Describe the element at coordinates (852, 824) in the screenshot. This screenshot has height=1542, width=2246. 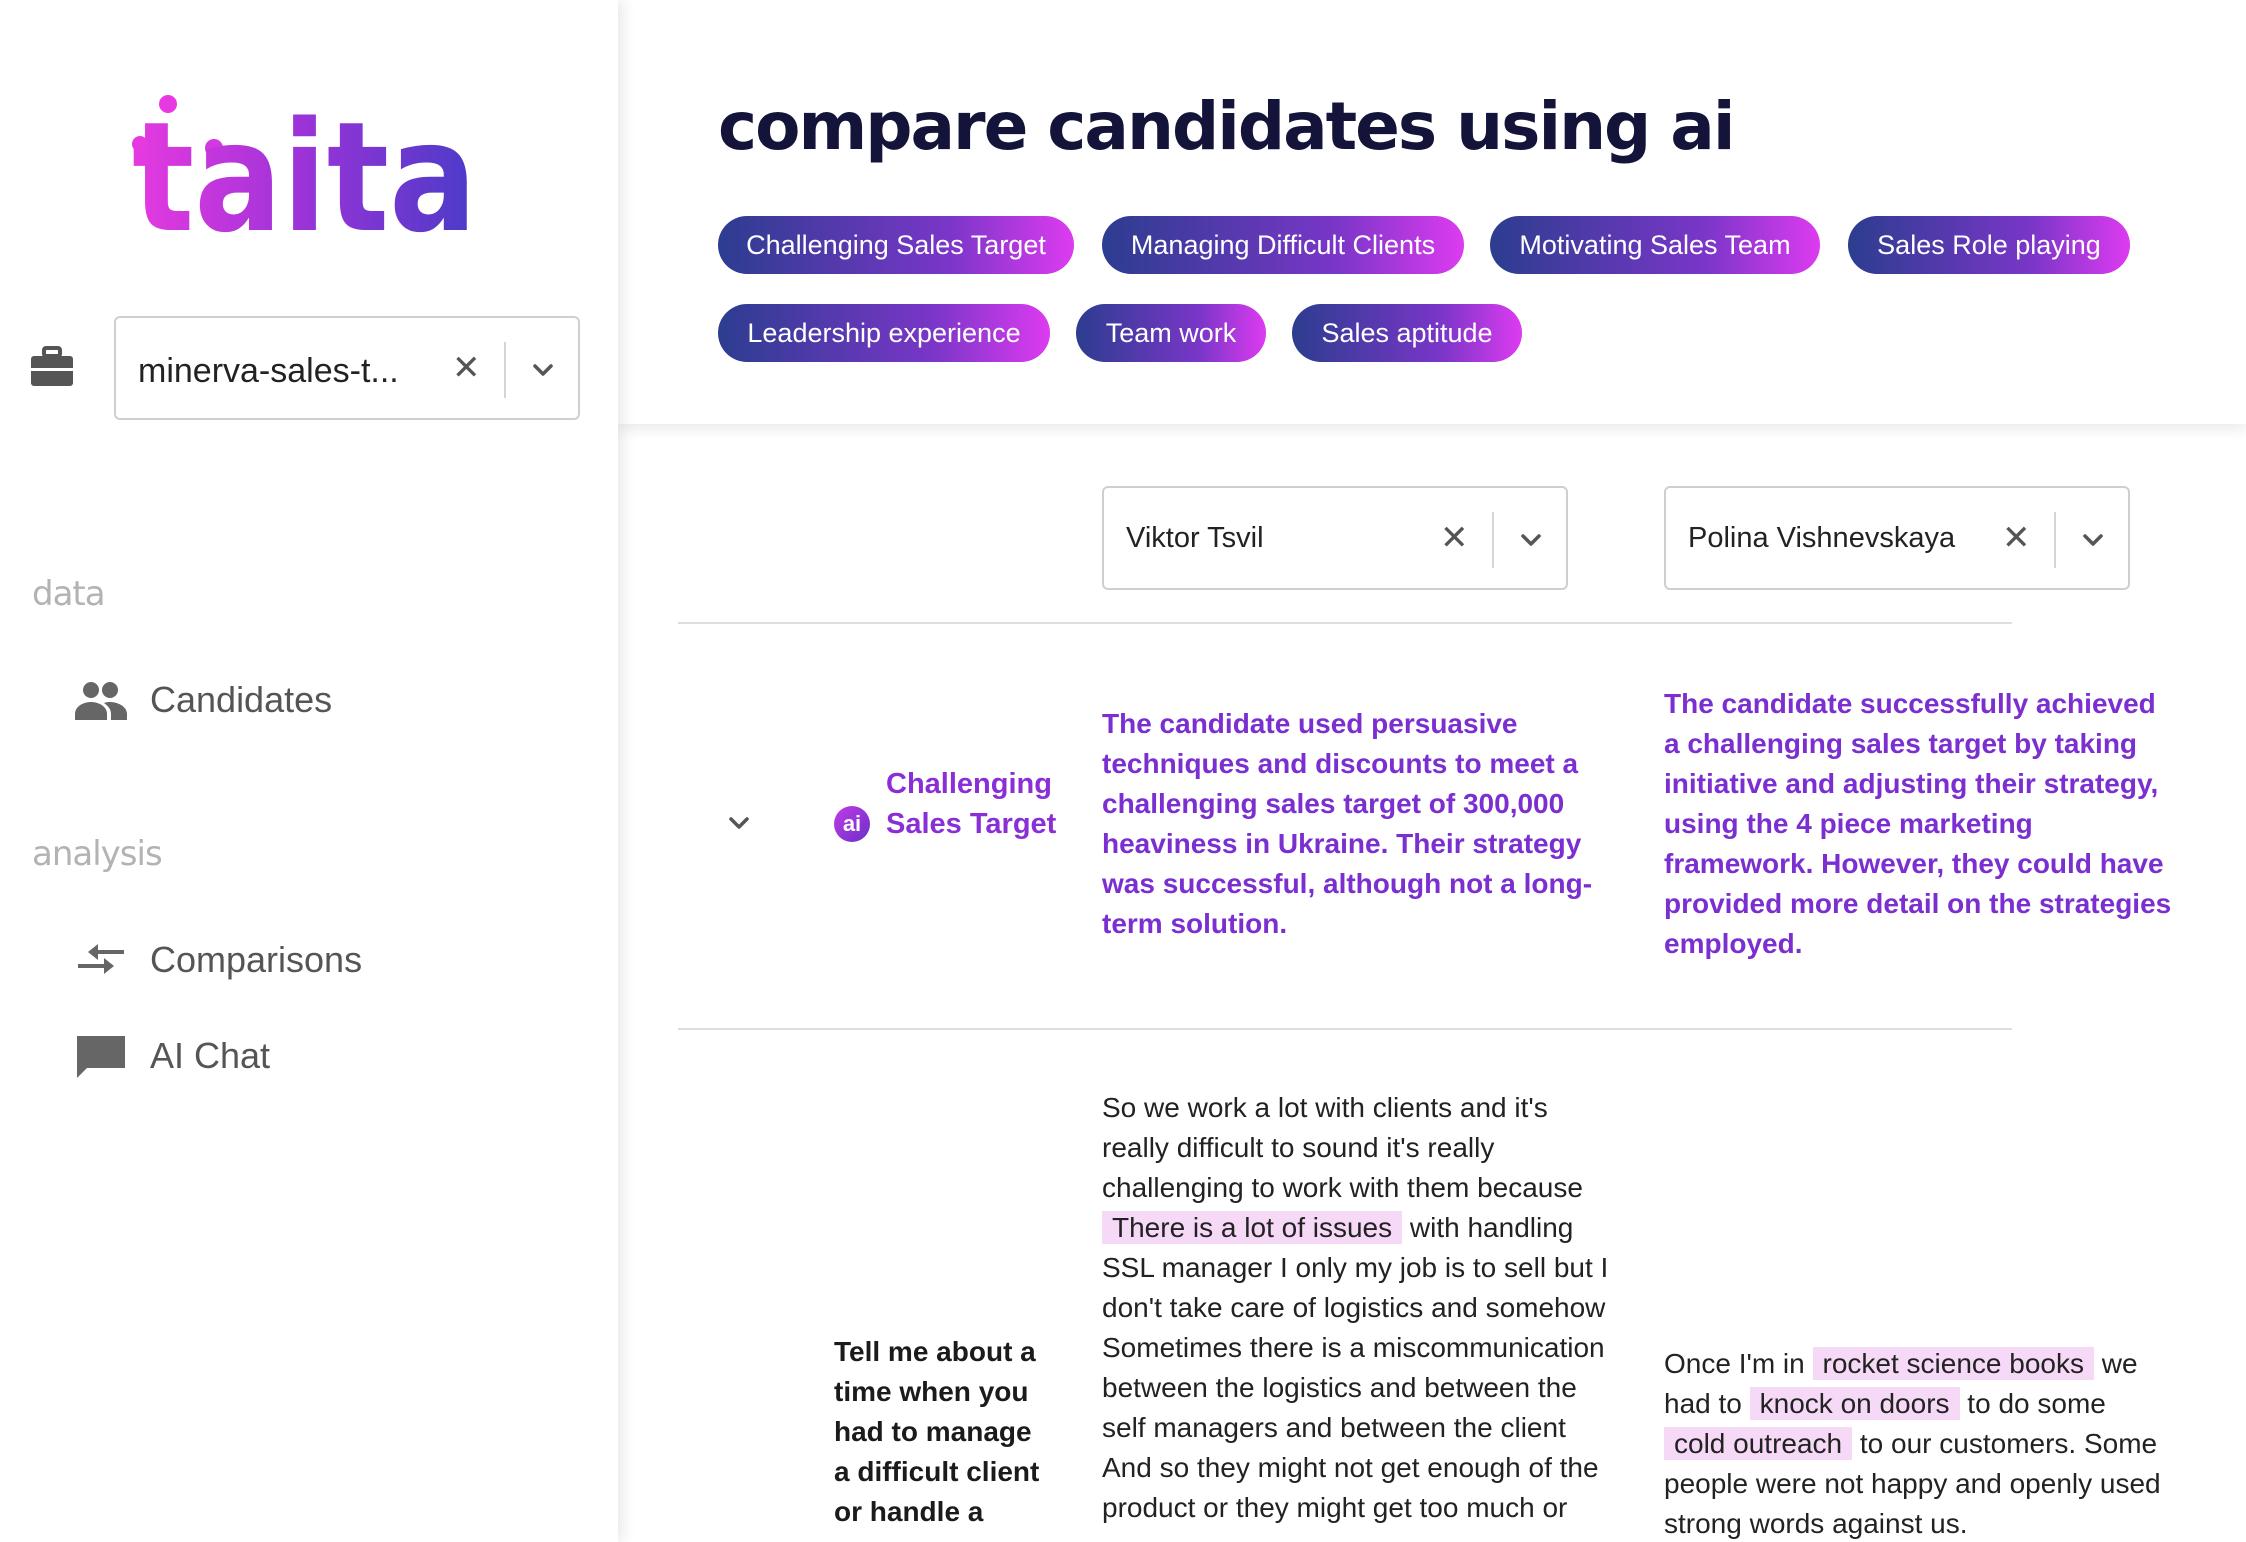
I see `ai-badge-icon: ai` at that location.